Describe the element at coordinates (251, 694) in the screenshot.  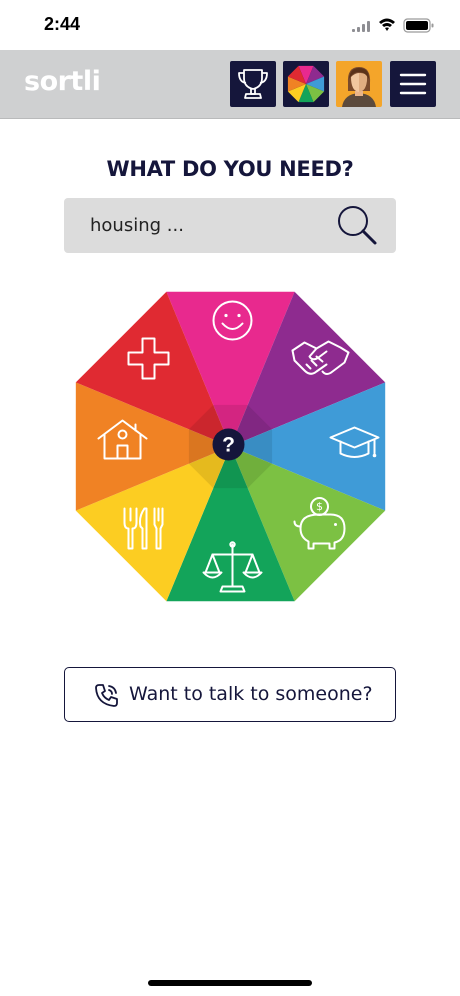
I see `talk-button-label: Want to talk to someone?` at that location.